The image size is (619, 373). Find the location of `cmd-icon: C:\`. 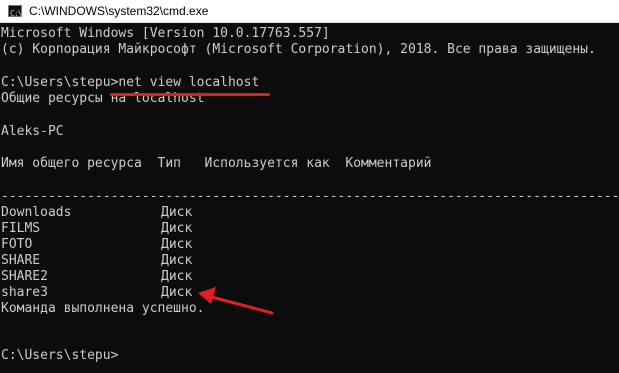

cmd-icon: C:\ is located at coordinates (15, 11).